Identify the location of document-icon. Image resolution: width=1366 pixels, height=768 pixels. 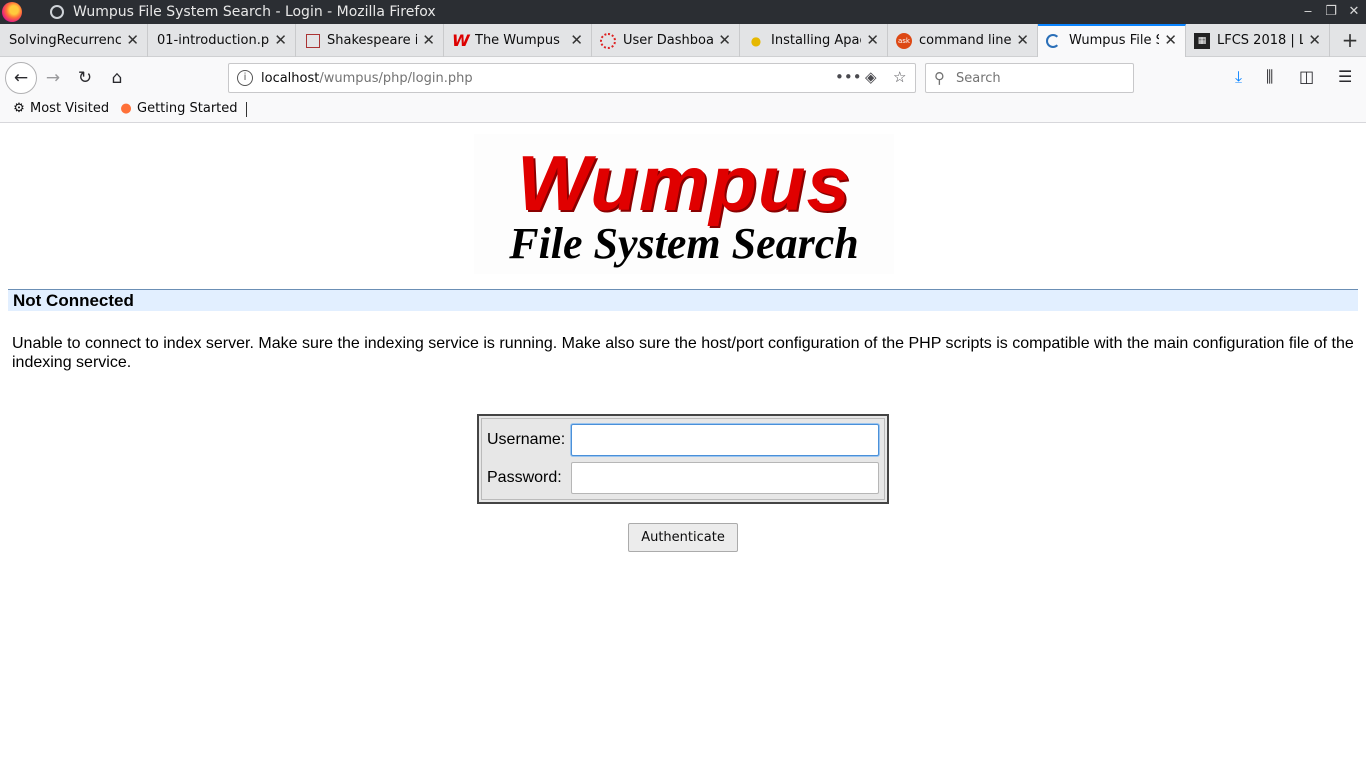
(313, 41).